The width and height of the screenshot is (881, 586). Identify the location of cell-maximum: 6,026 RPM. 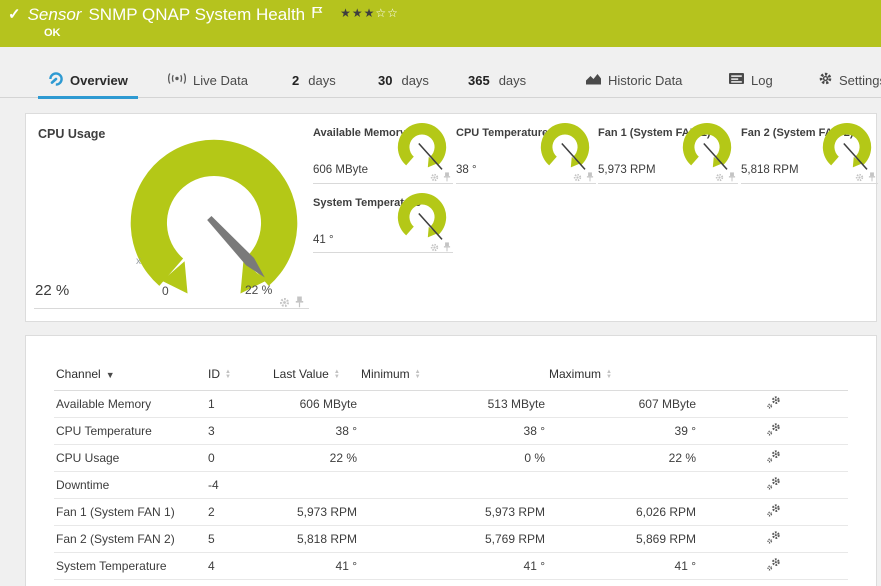
(622, 512).